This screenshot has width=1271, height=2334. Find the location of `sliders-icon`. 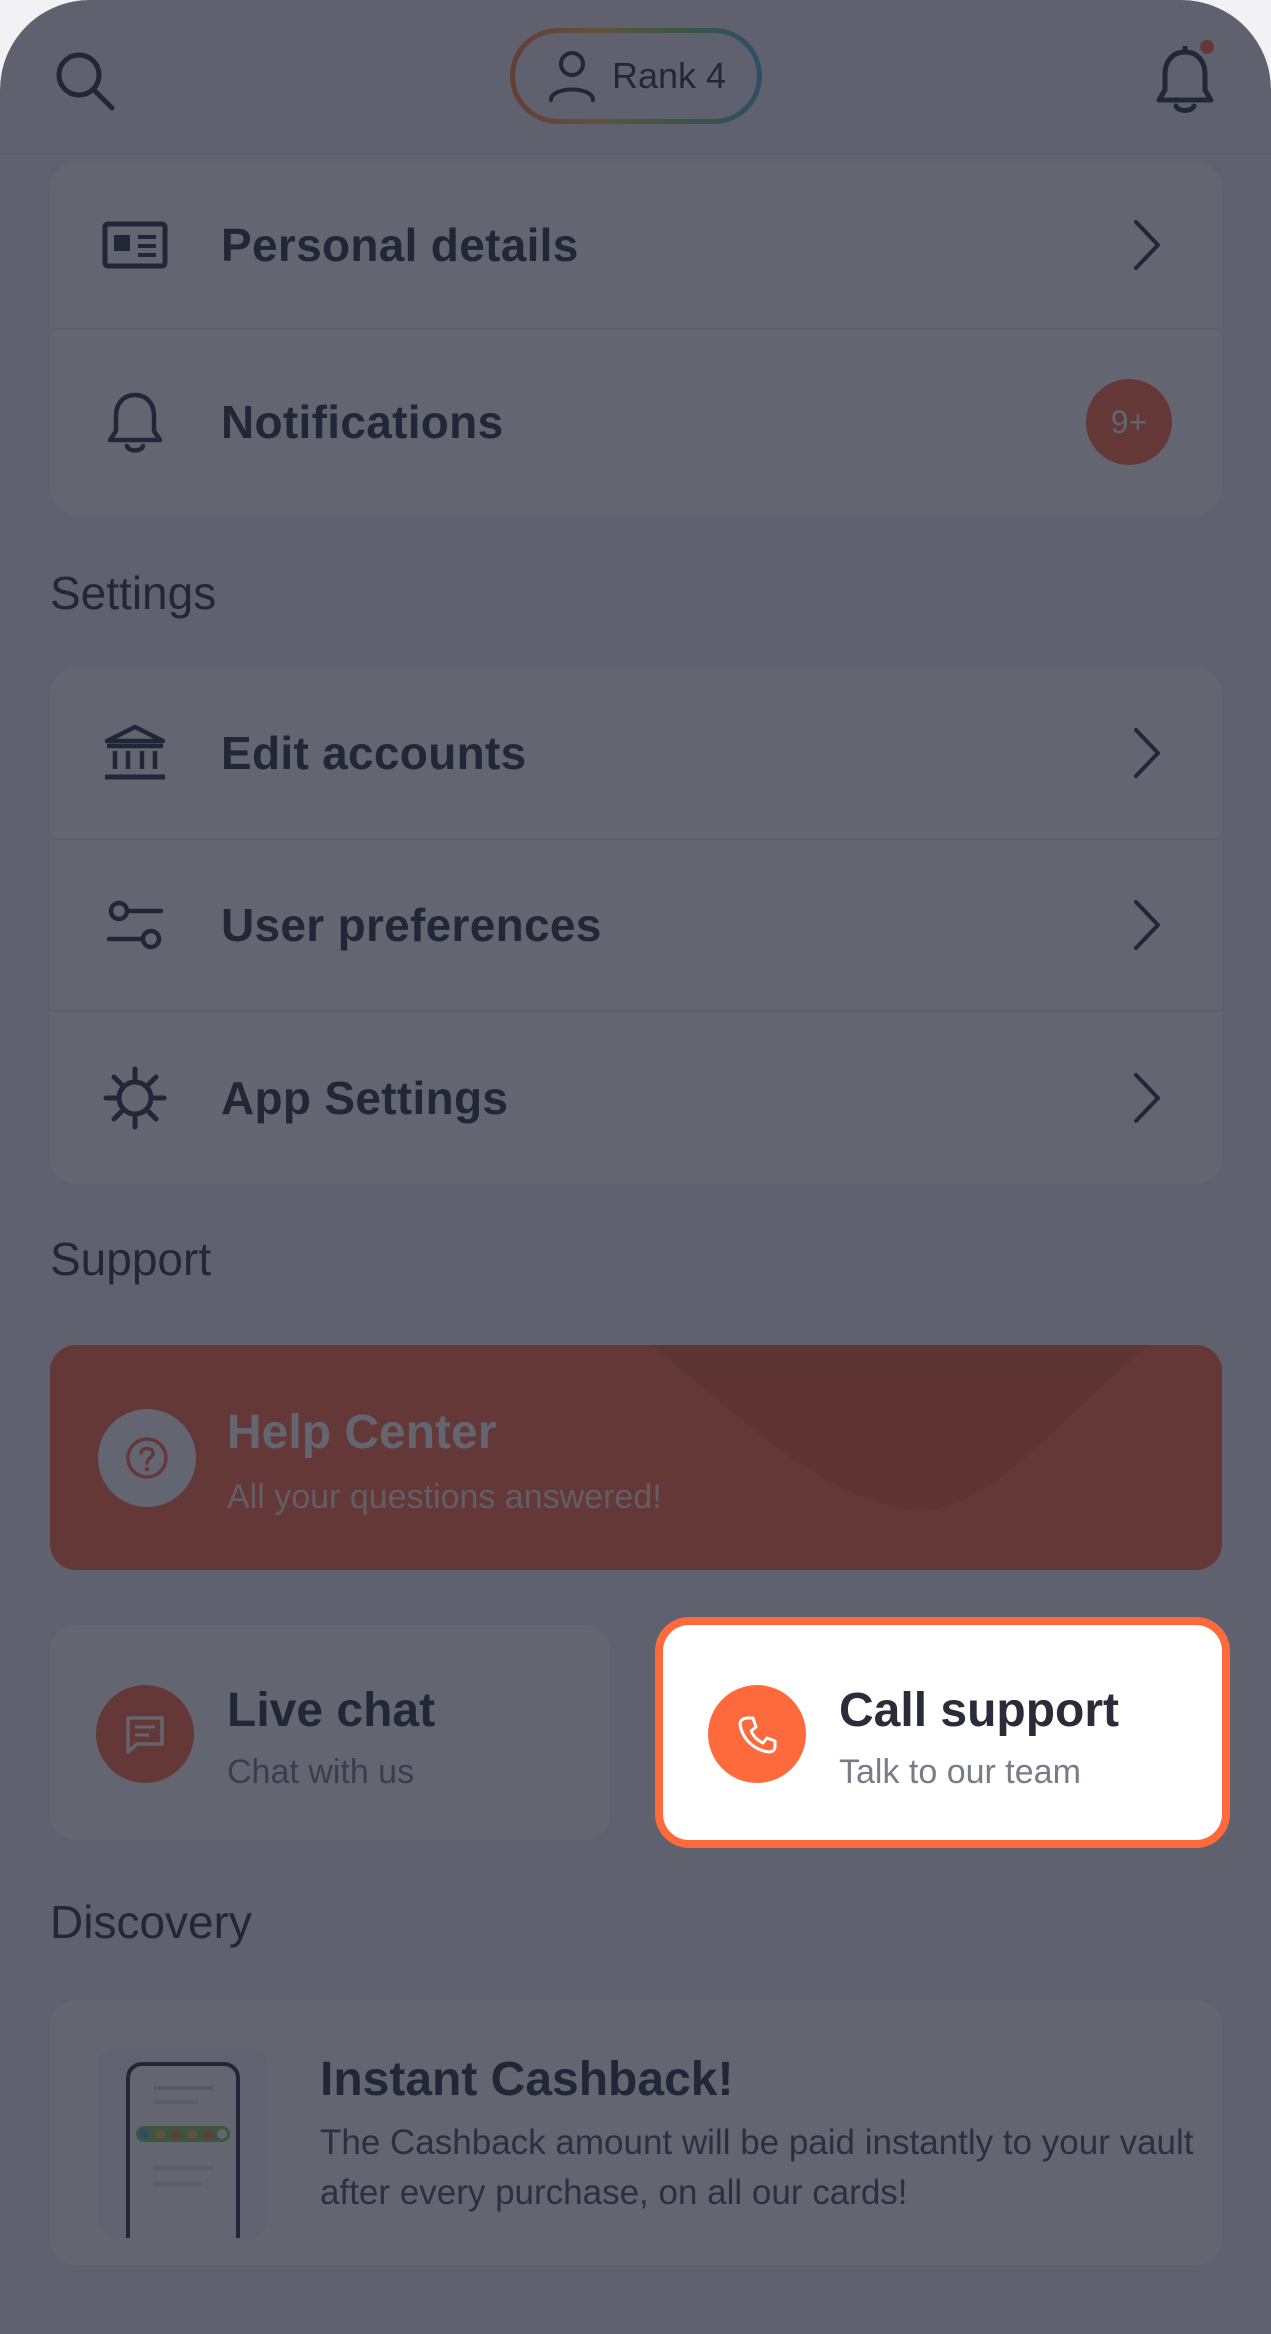

sliders-icon is located at coordinates (135, 925).